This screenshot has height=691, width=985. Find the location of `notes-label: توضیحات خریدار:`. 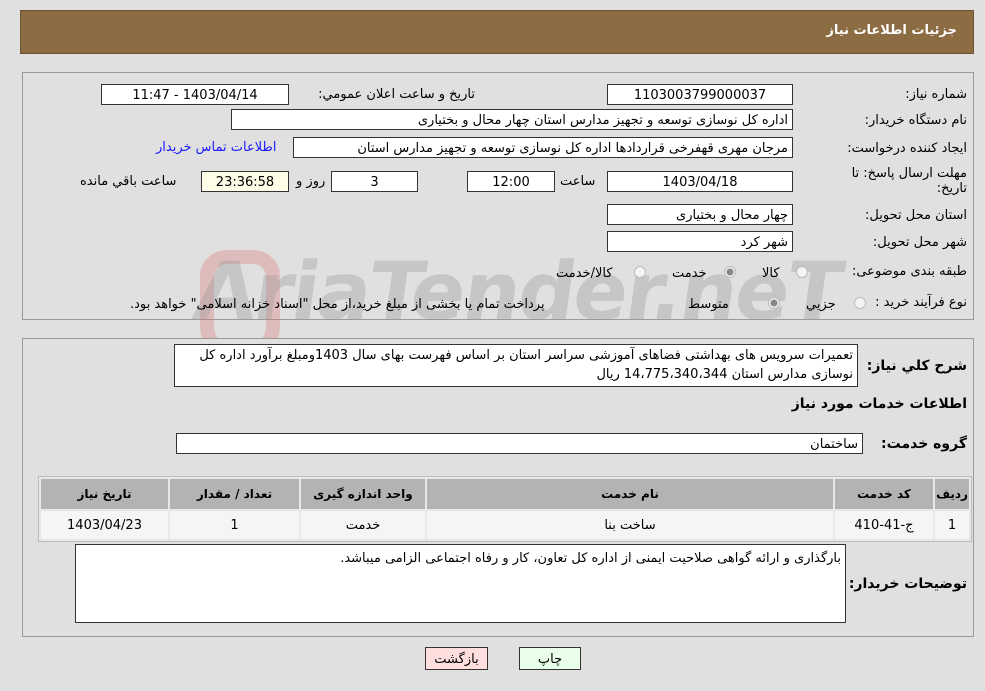

notes-label: توضیحات خریدار: is located at coordinates (907, 584).